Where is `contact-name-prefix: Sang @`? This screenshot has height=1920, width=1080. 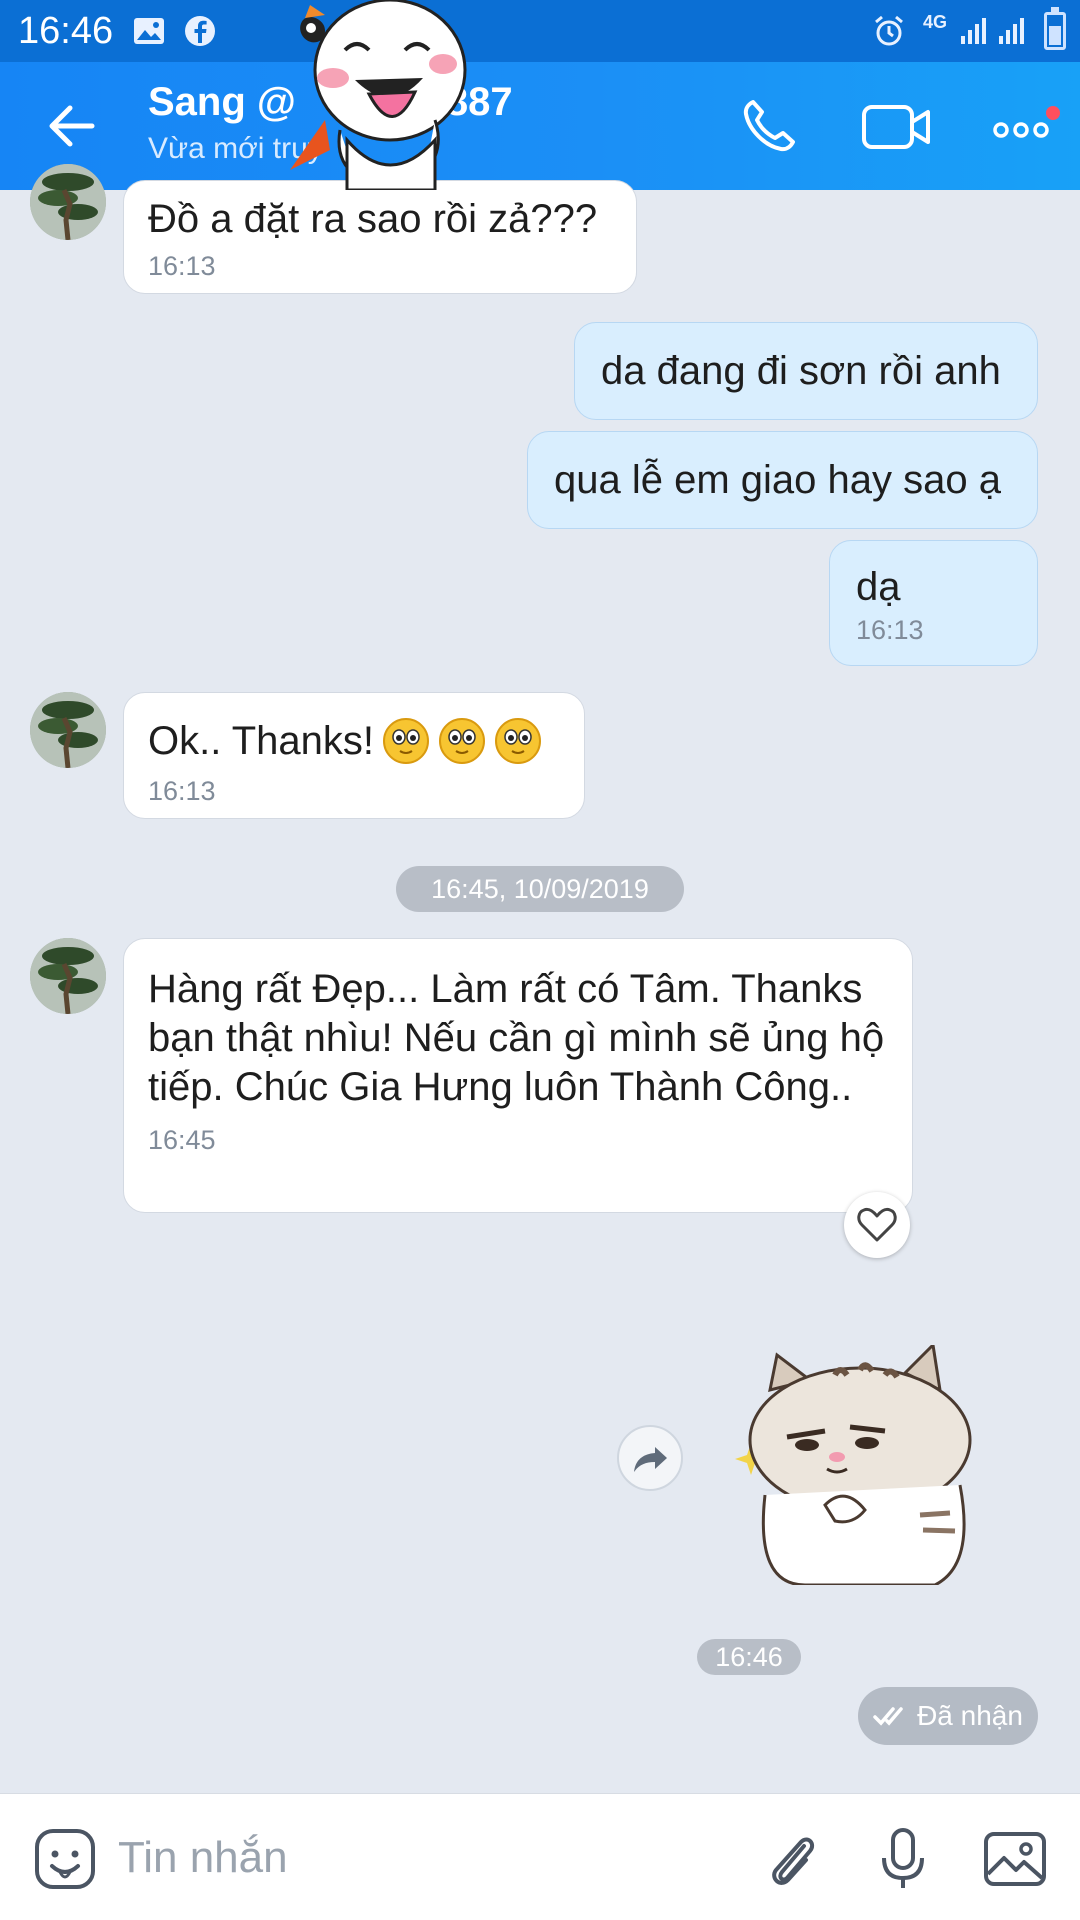 contact-name-prefix: Sang @ is located at coordinates (222, 102).